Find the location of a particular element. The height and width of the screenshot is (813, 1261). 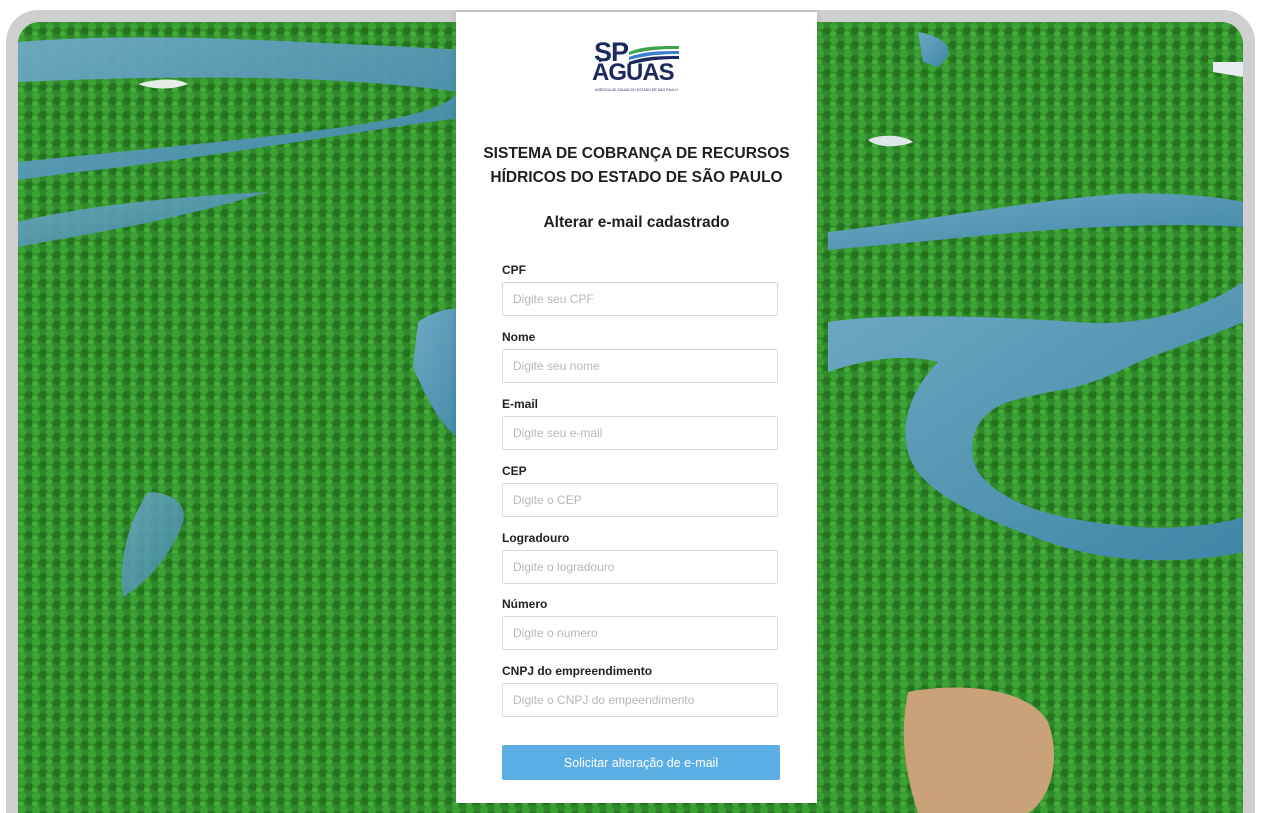

nome-input is located at coordinates (640, 366).